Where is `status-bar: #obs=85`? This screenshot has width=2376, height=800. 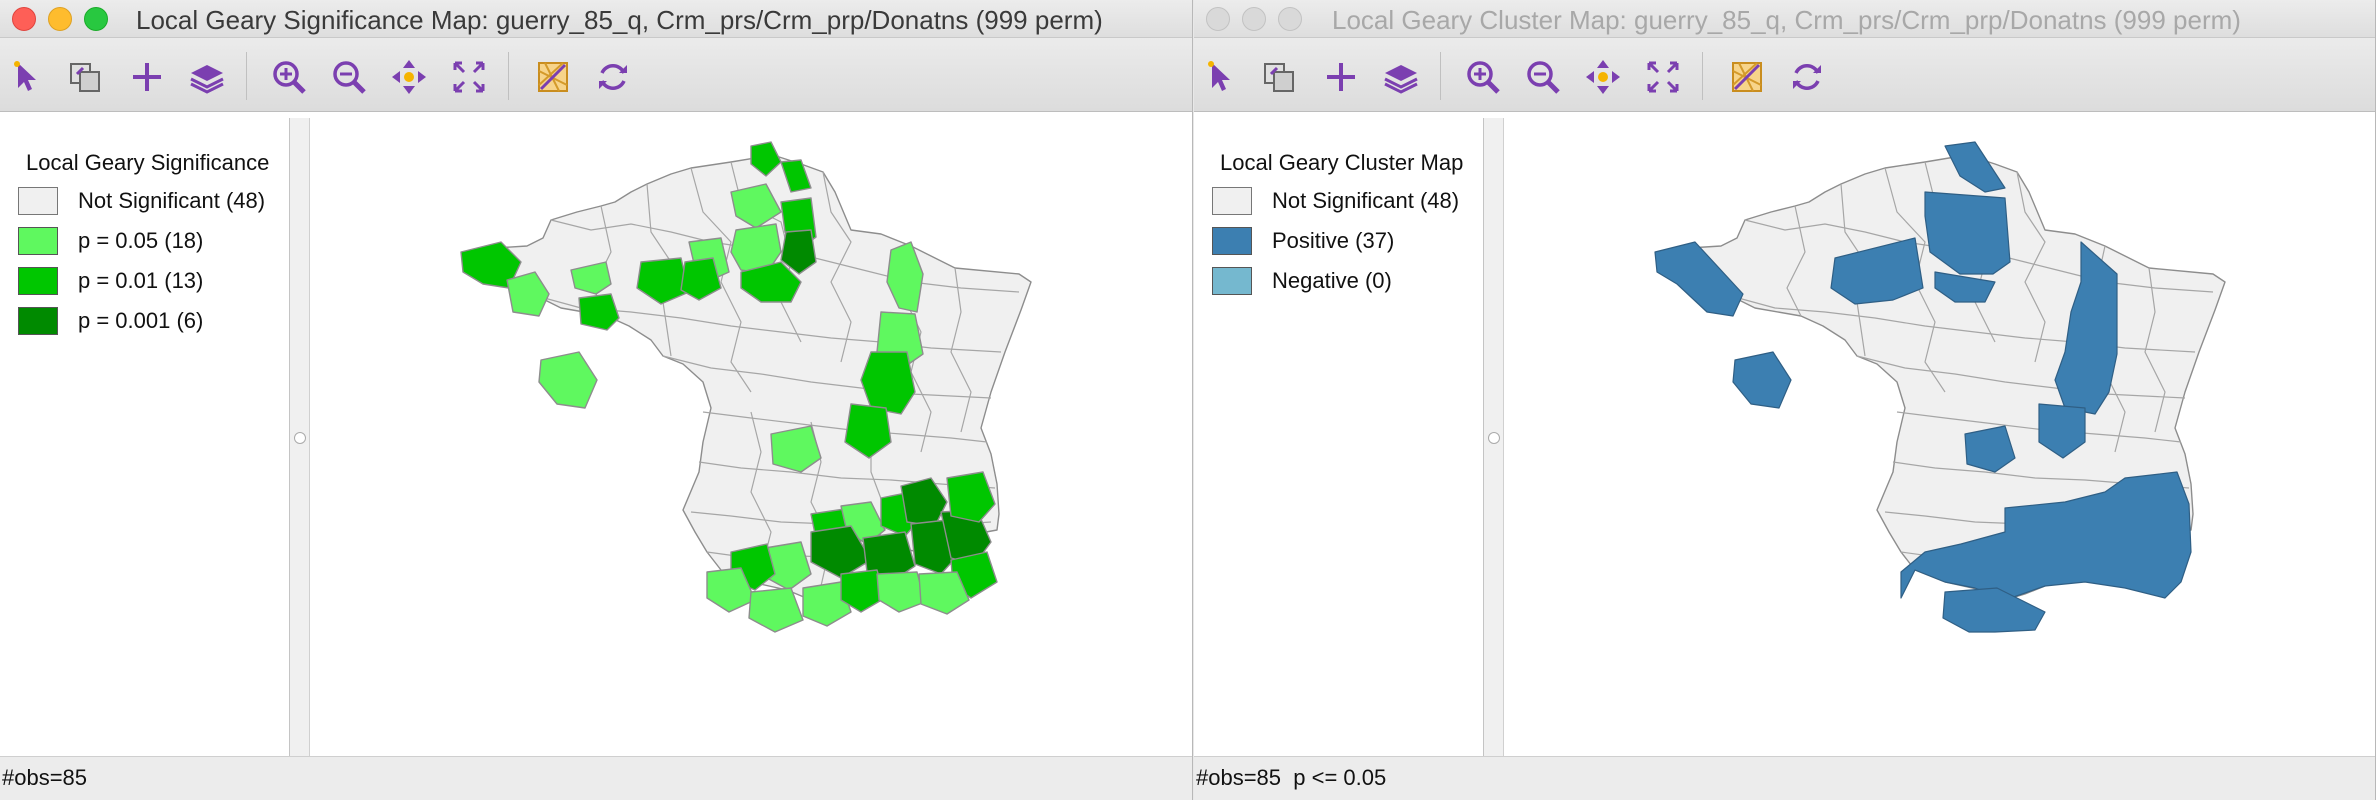
status-bar: #obs=85 is located at coordinates (596, 778).